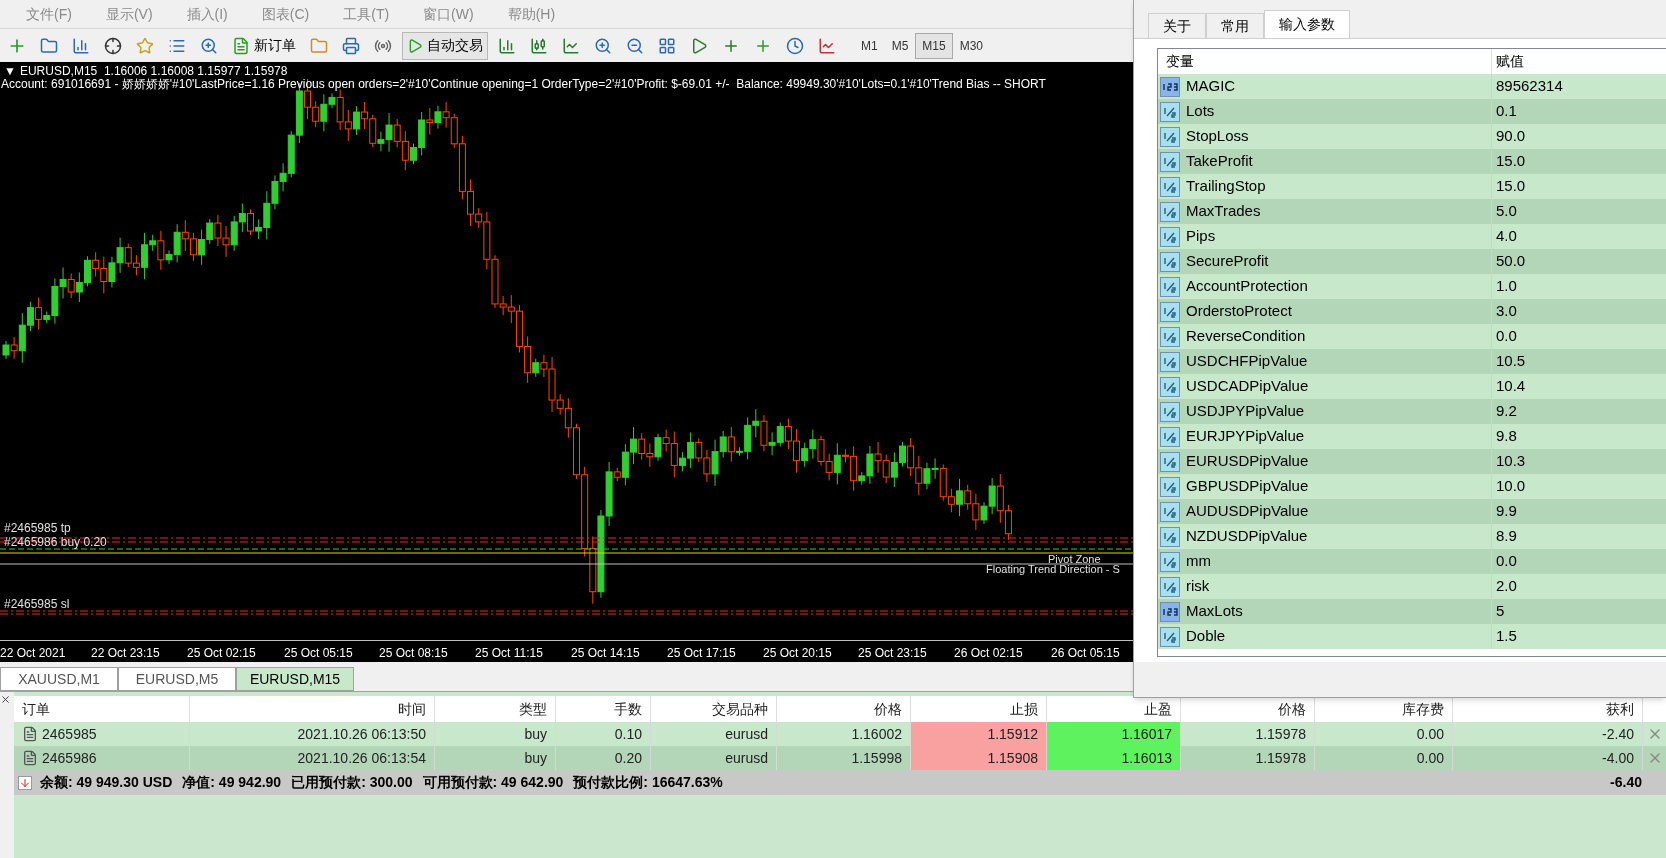 The image size is (1666, 858). I want to click on order-line-label: #2465985 sl, so click(37, 604).